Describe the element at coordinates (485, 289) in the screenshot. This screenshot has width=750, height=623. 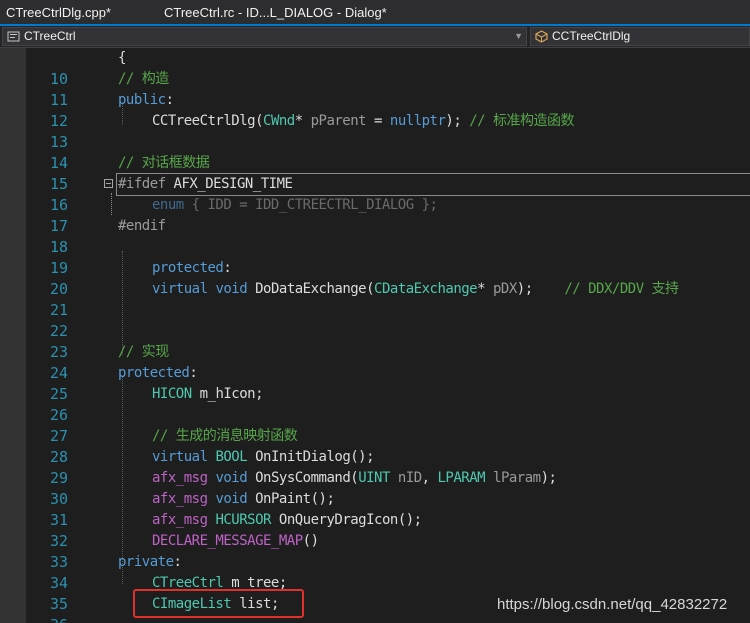
I see `code-token: *` at that location.